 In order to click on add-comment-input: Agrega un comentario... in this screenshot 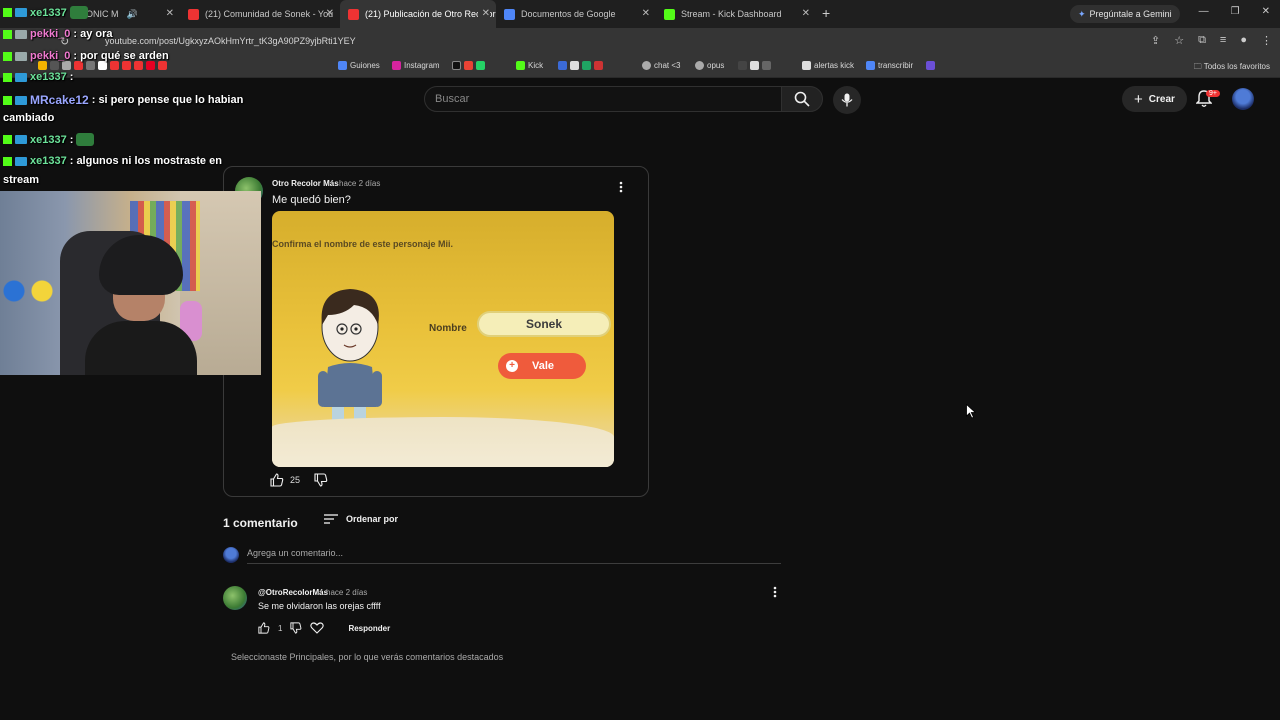, I will do `click(514, 556)`.